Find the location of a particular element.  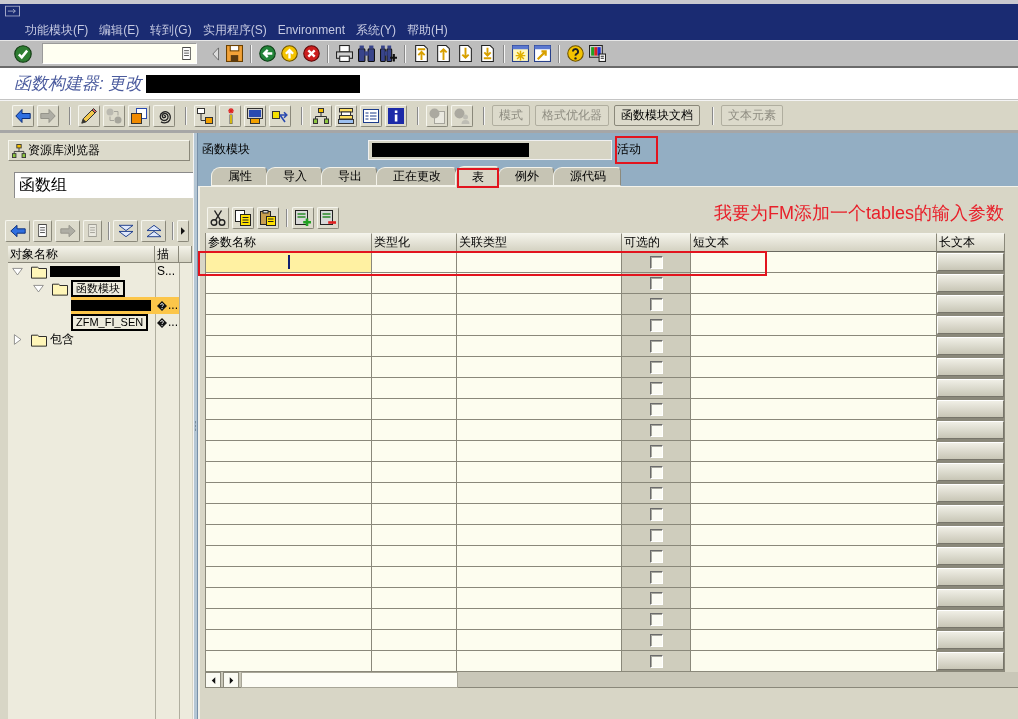

tab: 正在更改 is located at coordinates (416, 176).